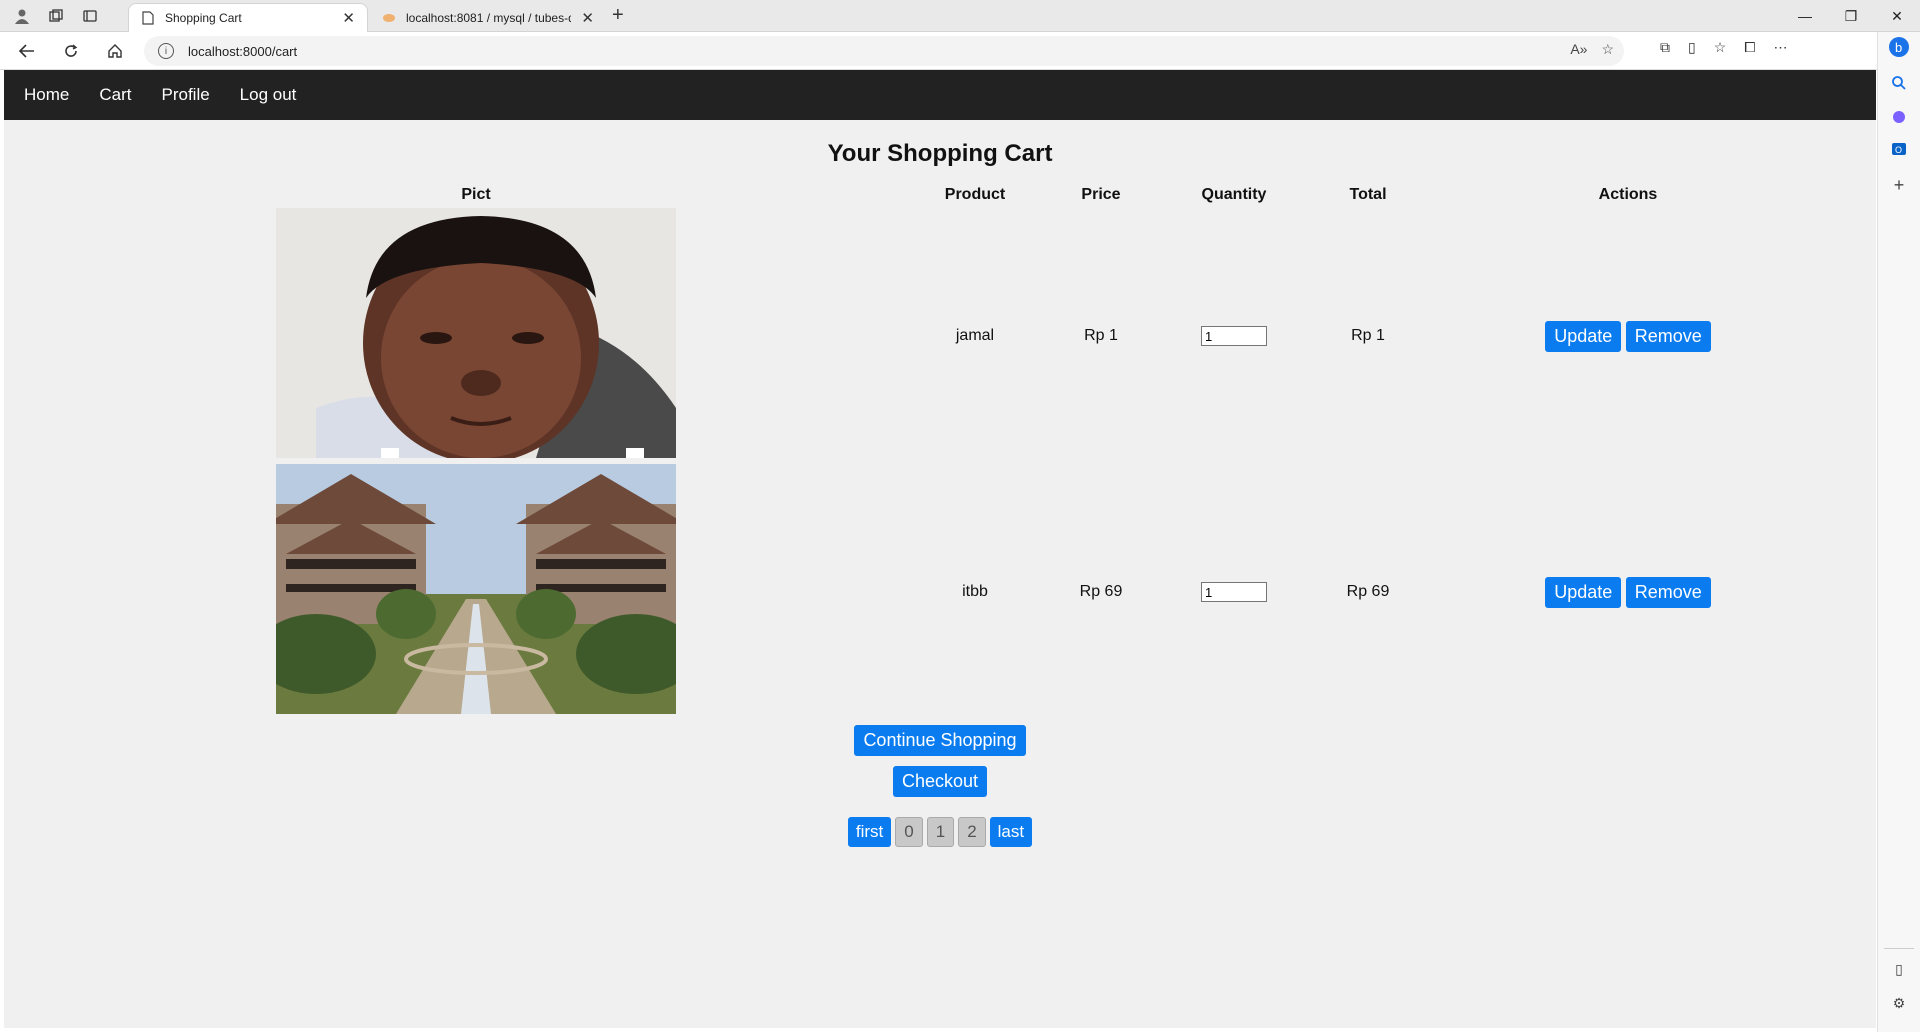 This screenshot has height=1032, width=1920. Describe the element at coordinates (115, 51) in the screenshot. I see `home-icon` at that location.